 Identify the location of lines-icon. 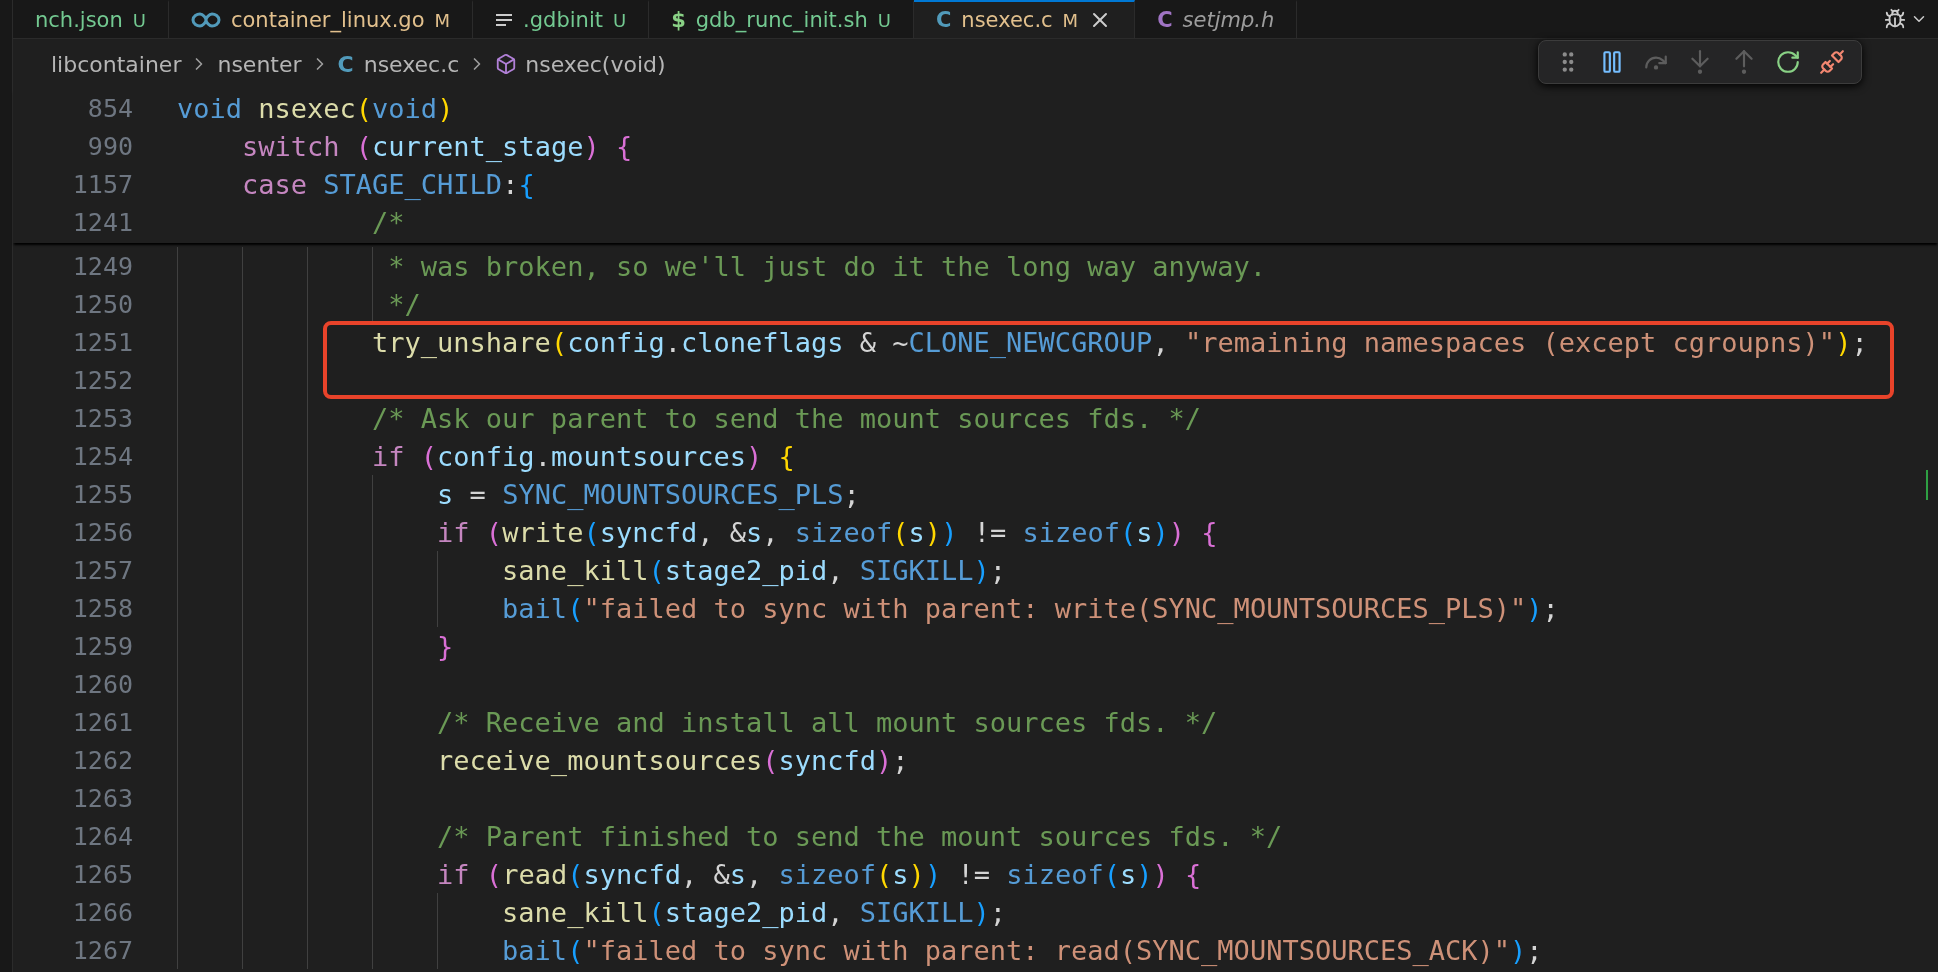
(504, 20).